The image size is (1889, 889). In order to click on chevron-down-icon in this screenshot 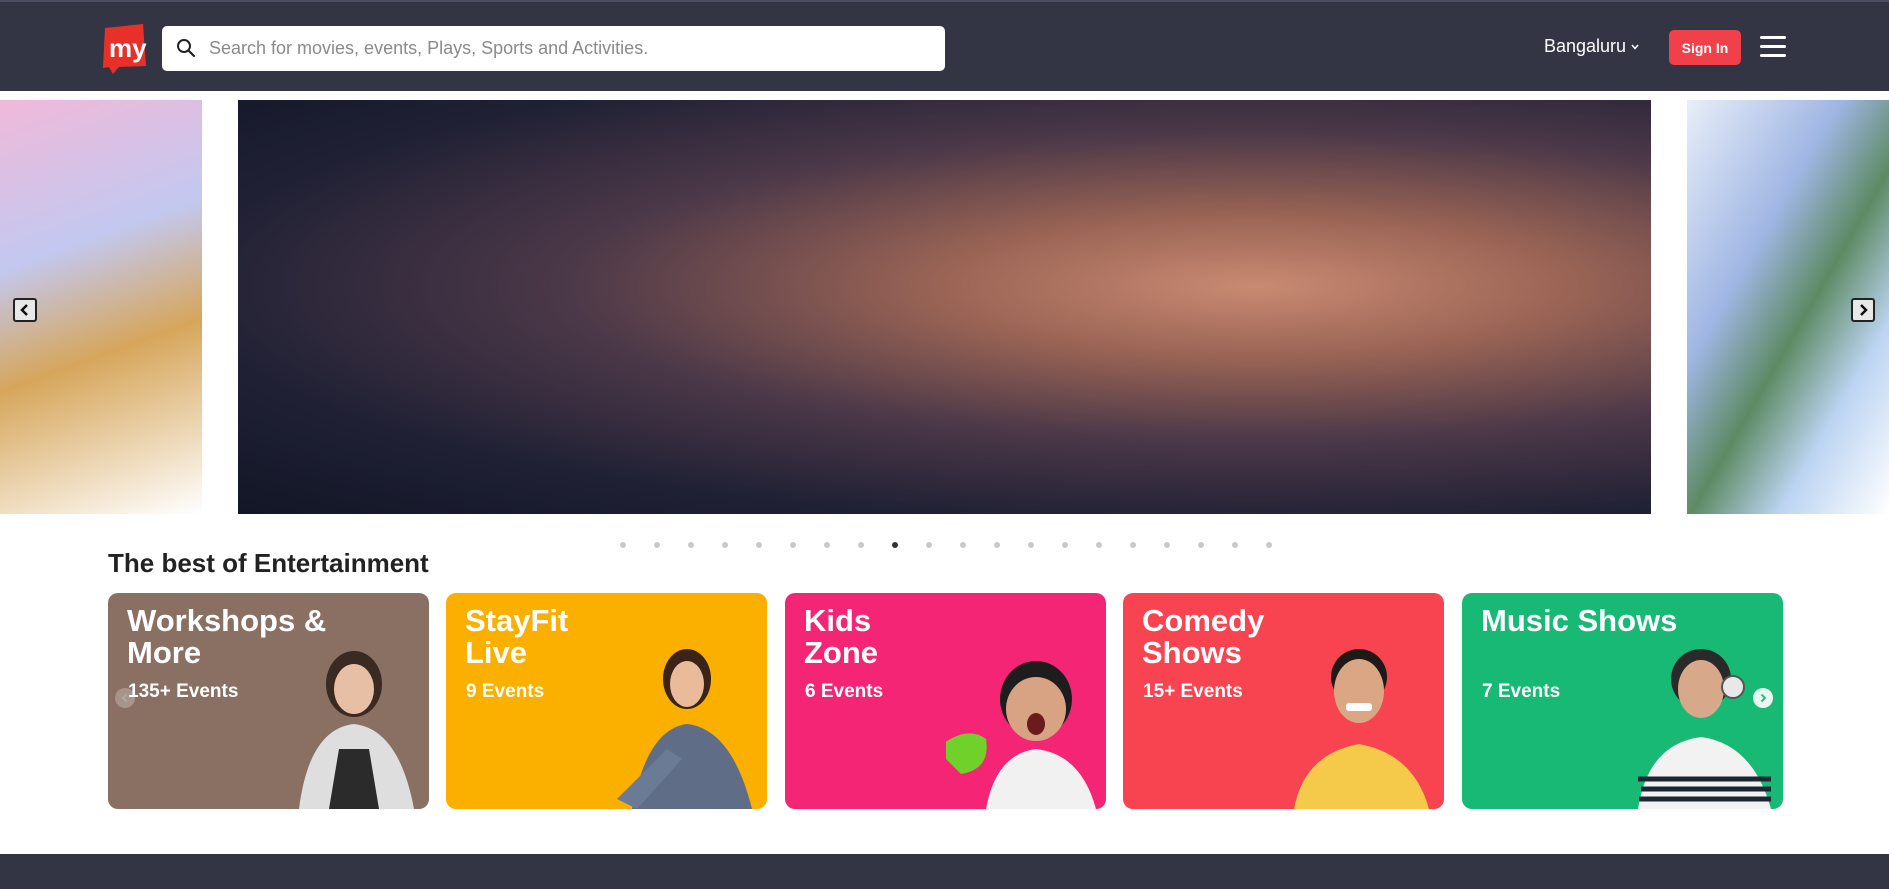, I will do `click(1635, 47)`.